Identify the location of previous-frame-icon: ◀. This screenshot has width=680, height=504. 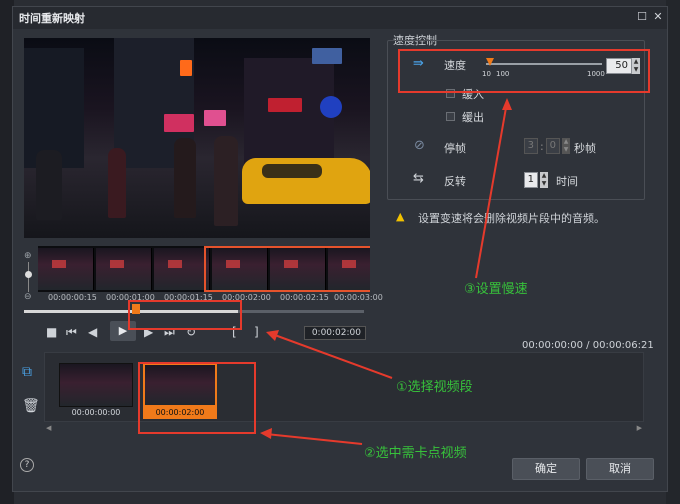
(92, 332).